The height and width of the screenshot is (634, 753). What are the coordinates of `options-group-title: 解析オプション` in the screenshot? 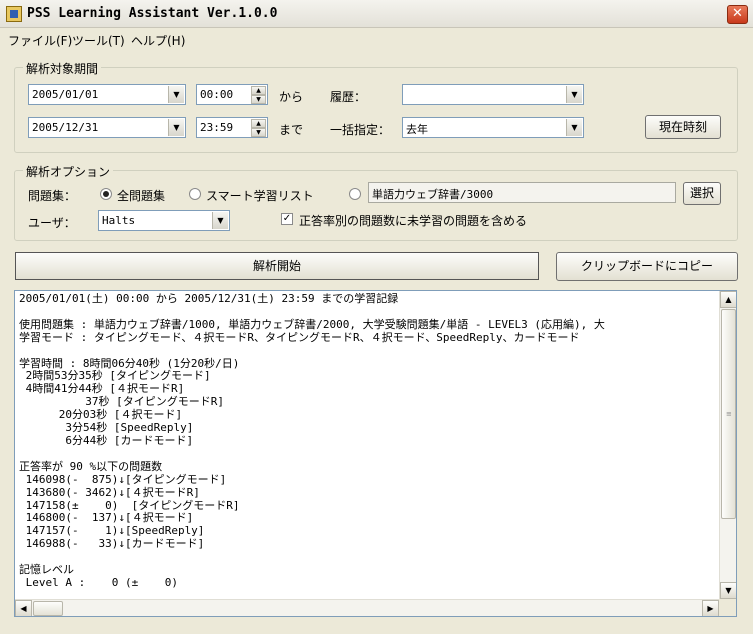 It's located at (68, 171).